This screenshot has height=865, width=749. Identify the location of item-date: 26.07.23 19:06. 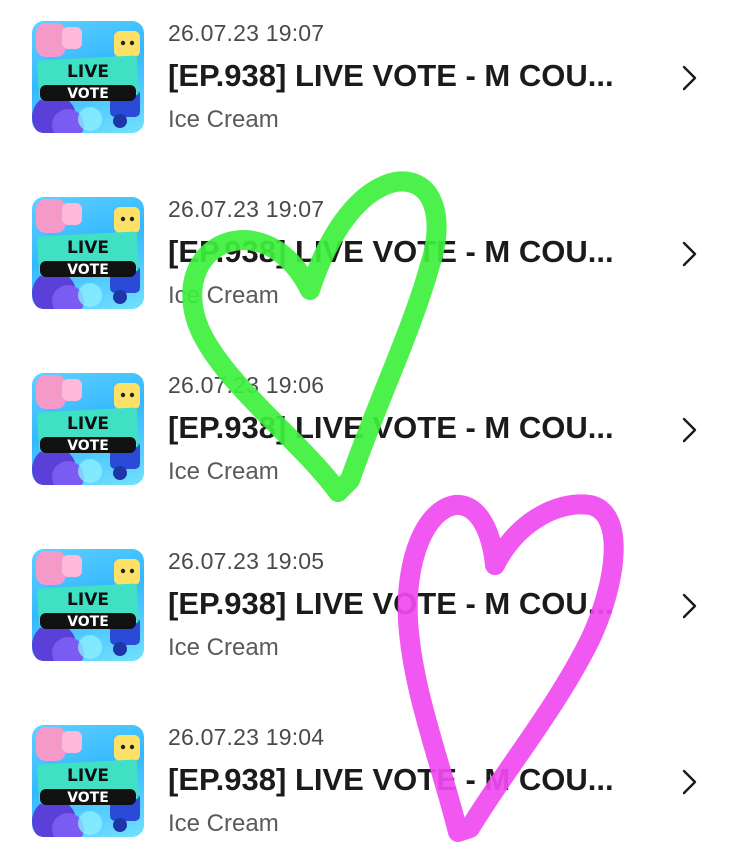
(246, 385).